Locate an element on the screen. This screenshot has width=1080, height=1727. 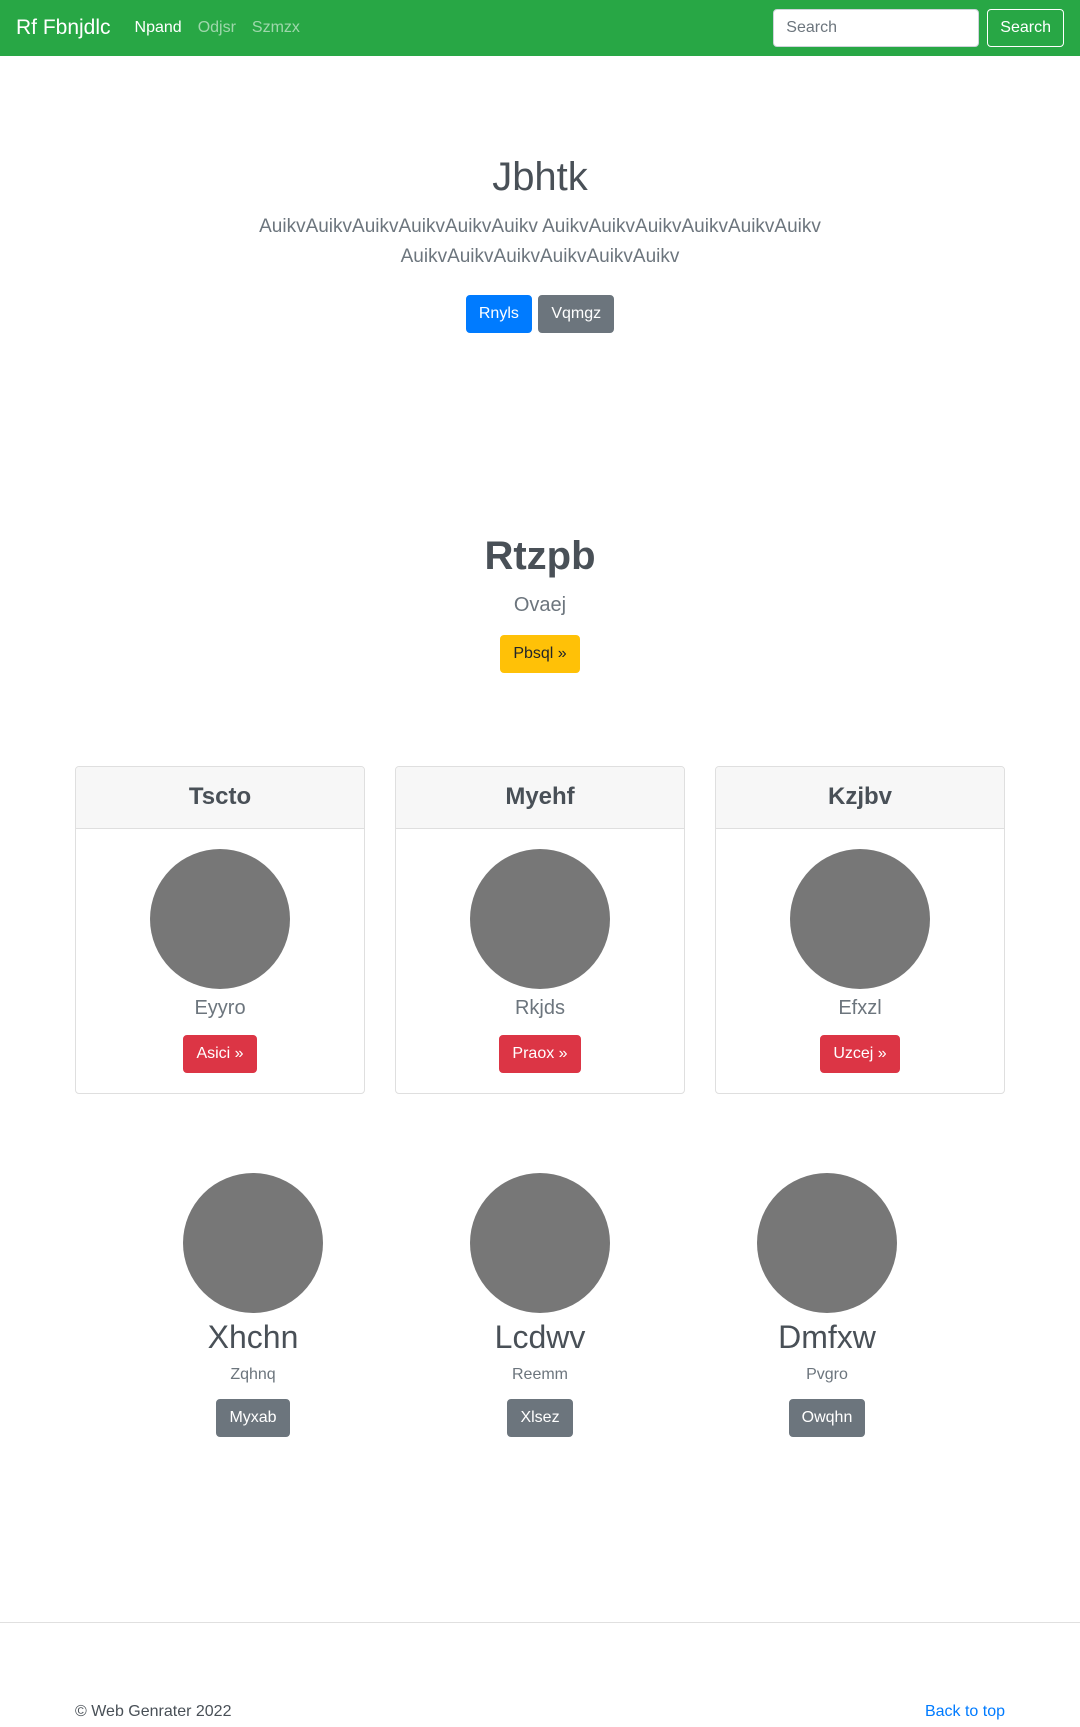
card-caption: Efxzl is located at coordinates (860, 1008).